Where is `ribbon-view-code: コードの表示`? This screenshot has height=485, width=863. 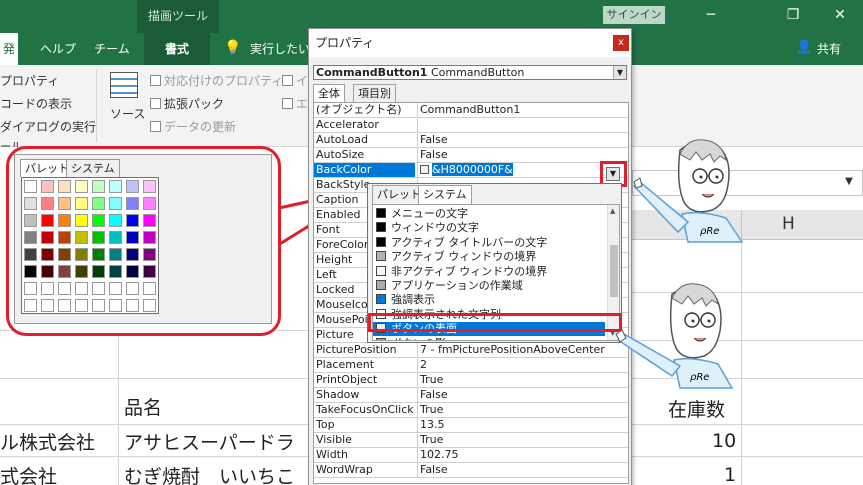 ribbon-view-code: コードの表示 is located at coordinates (36, 103).